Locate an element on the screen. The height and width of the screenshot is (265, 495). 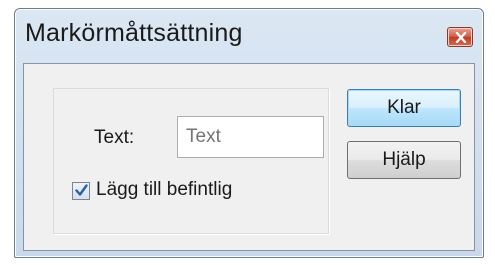
append-existing-checkbox is located at coordinates (81, 191).